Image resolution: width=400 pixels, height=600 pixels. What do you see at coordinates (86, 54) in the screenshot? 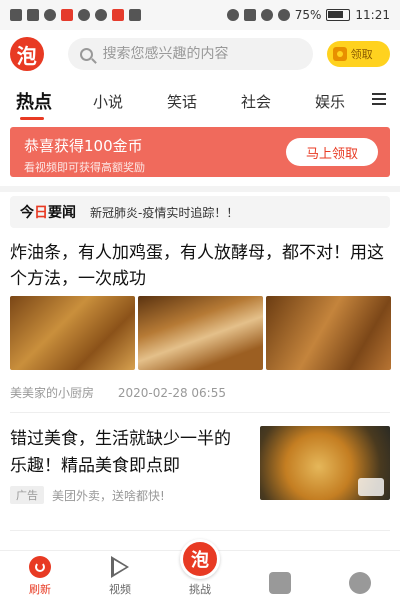
I see `search-icon` at bounding box center [86, 54].